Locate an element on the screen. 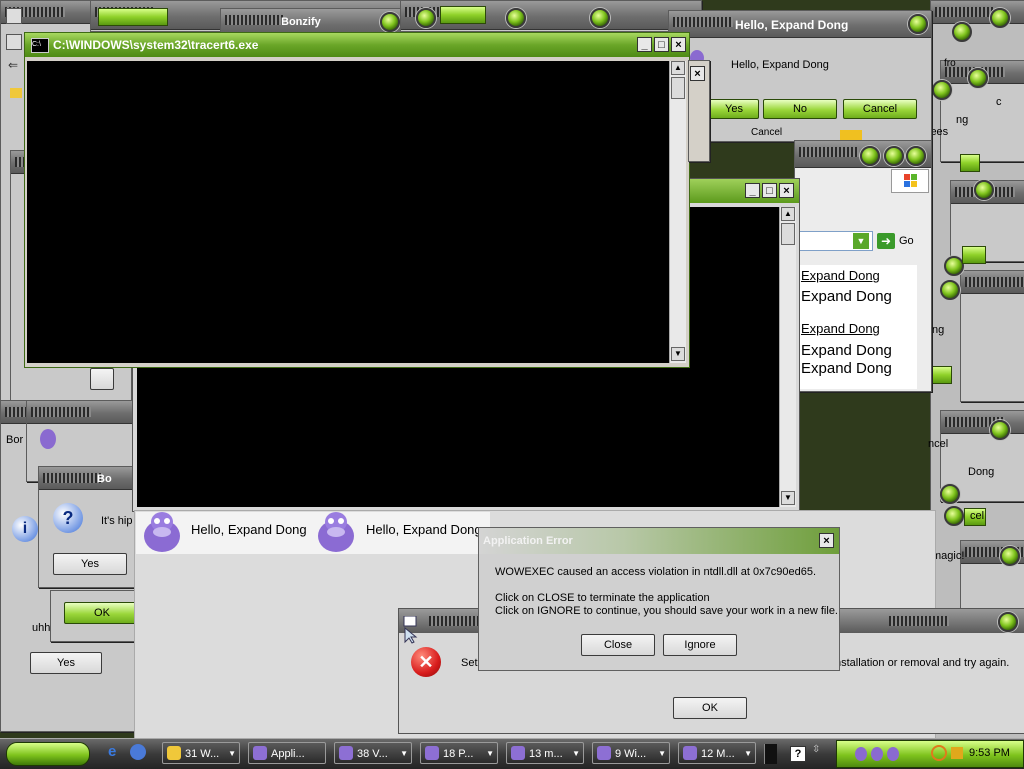 Image resolution: width=1024 pixels, height=769 pixels. dialog-message: Hello, Expand Dong is located at coordinates (780, 65).